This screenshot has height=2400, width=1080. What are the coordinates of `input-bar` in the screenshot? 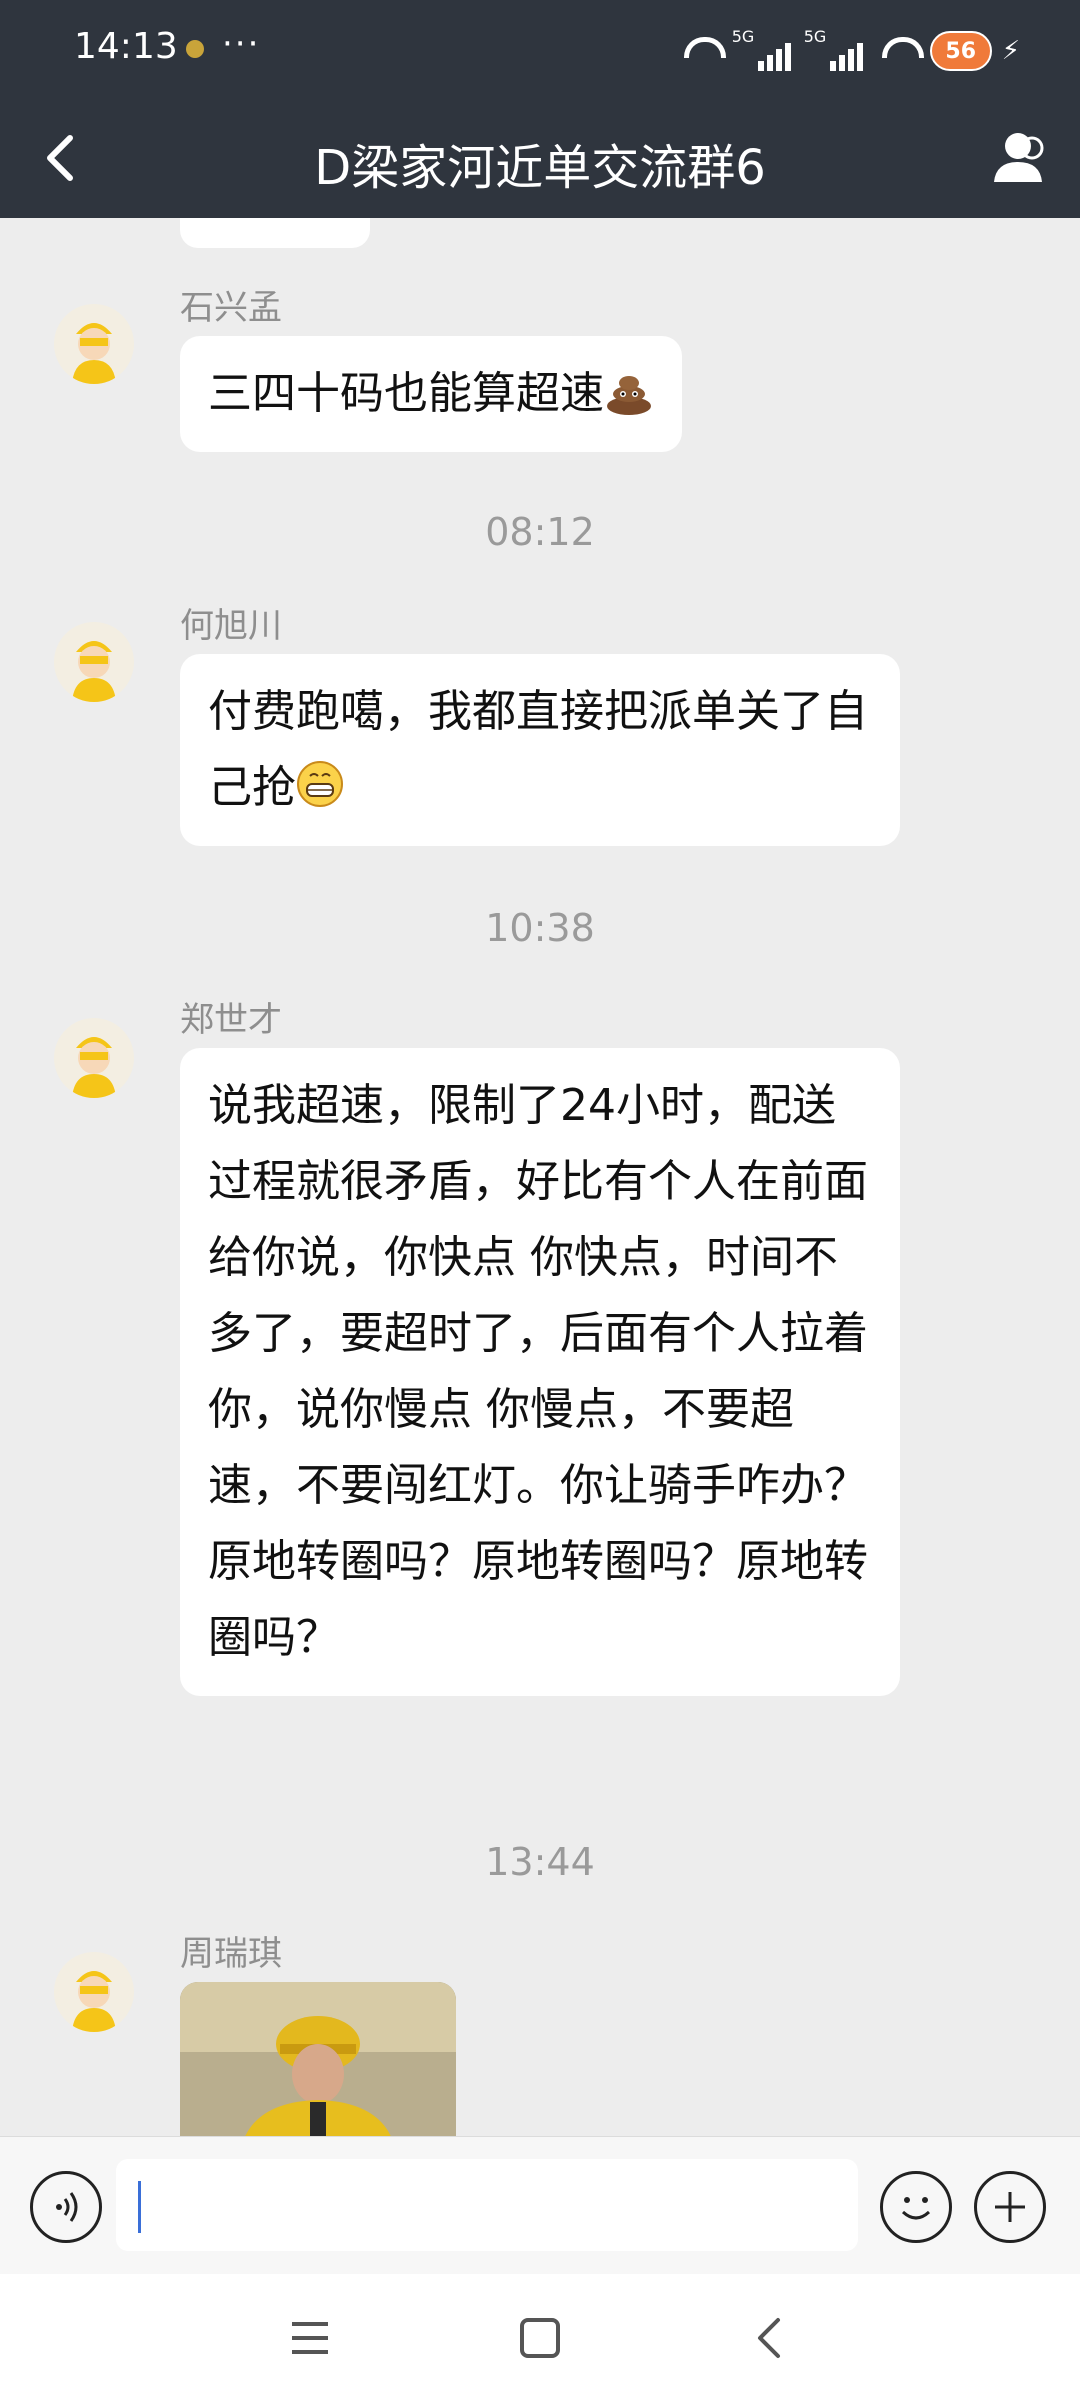 It's located at (540, 2205).